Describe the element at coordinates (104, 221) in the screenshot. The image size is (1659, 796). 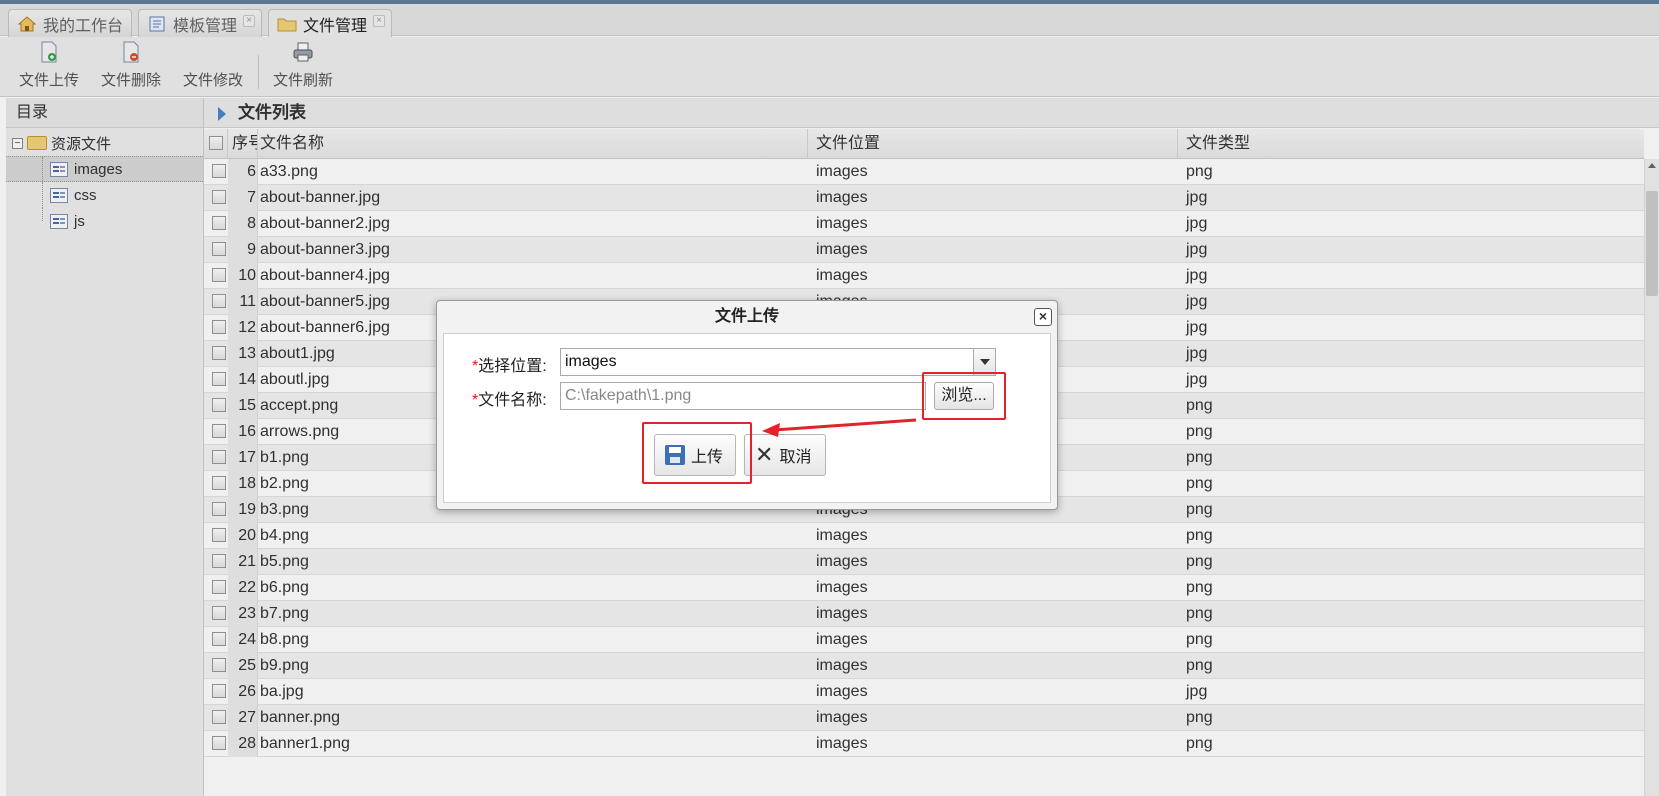
I see `tree-item-js: js` at that location.